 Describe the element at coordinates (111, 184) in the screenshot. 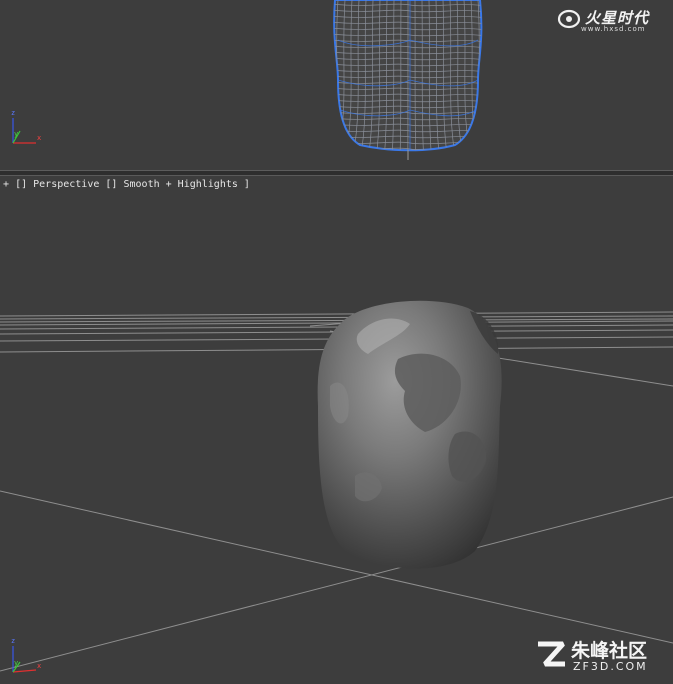

I see `viewport-shading-bracket: []` at that location.